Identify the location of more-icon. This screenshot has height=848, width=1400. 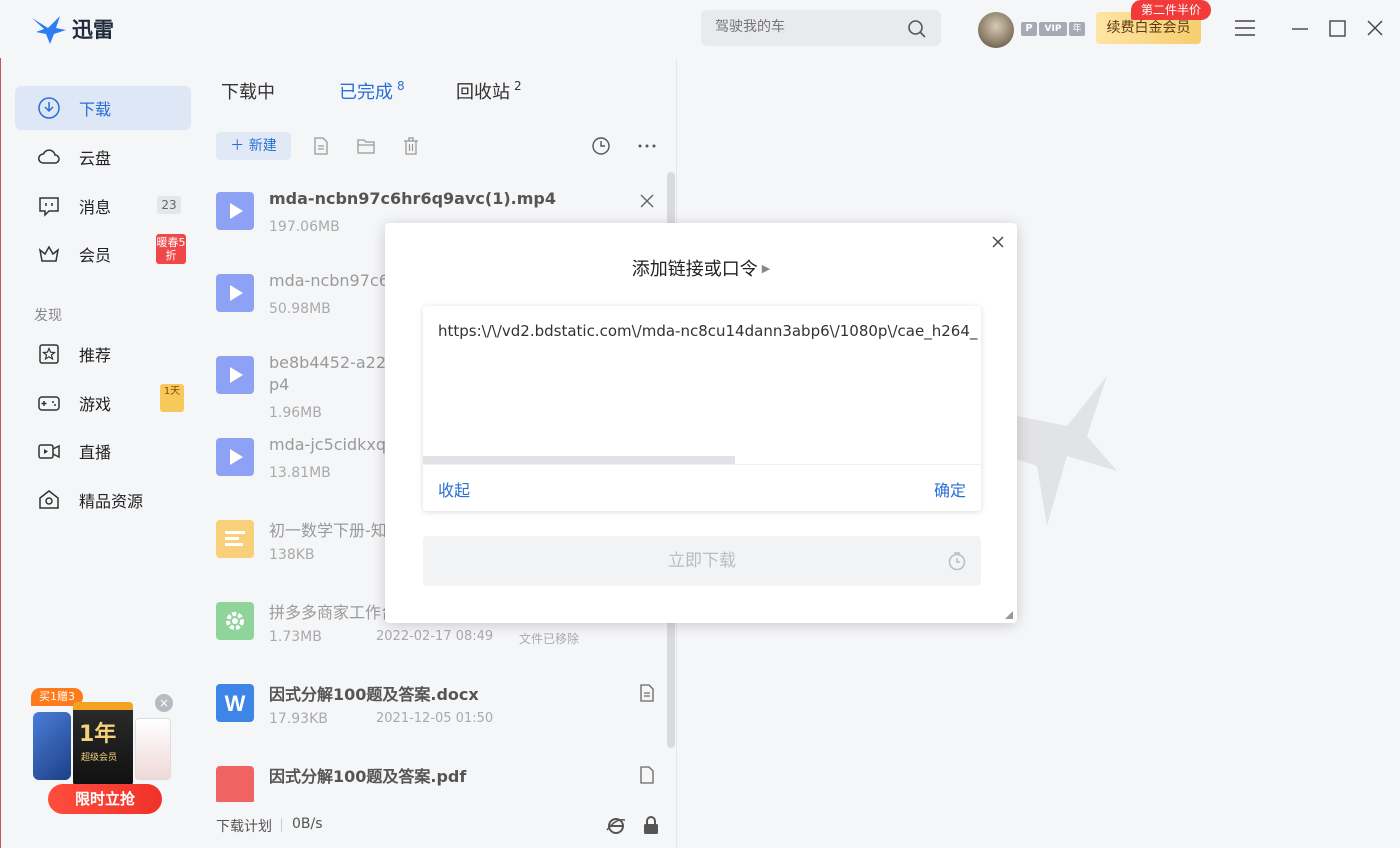
(647, 146).